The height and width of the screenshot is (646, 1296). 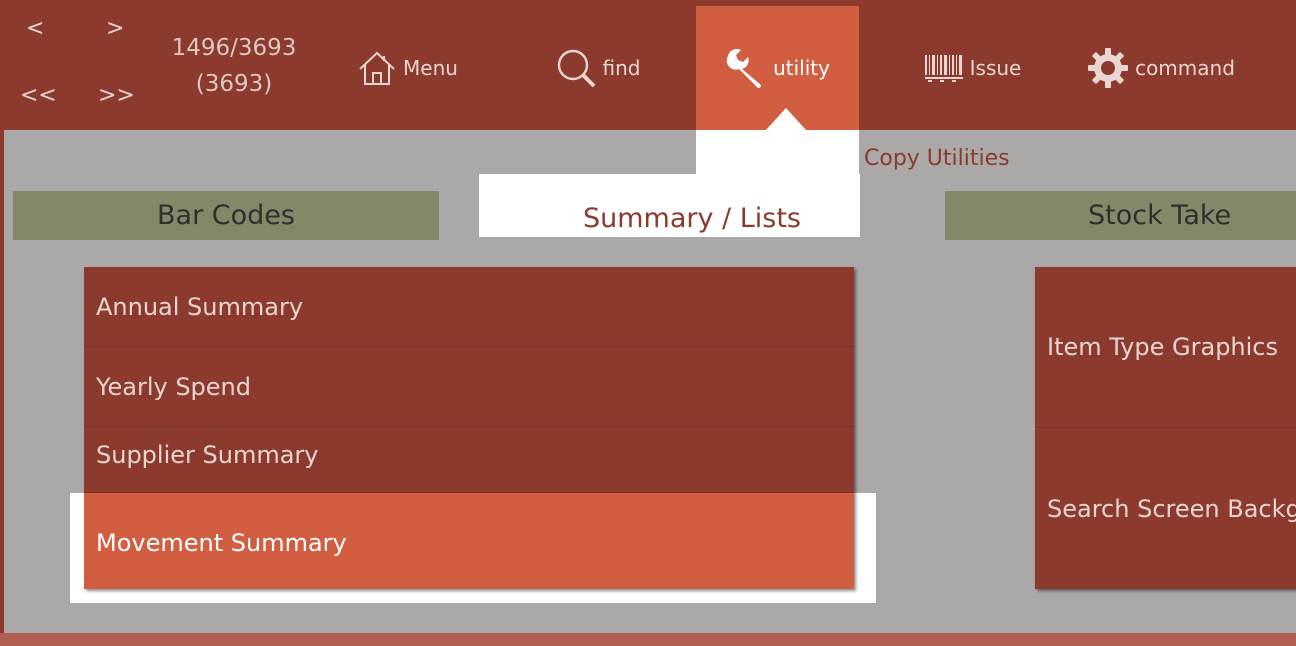 What do you see at coordinates (669, 205) in the screenshot?
I see `summary-lists-header: Summary / Lists` at bounding box center [669, 205].